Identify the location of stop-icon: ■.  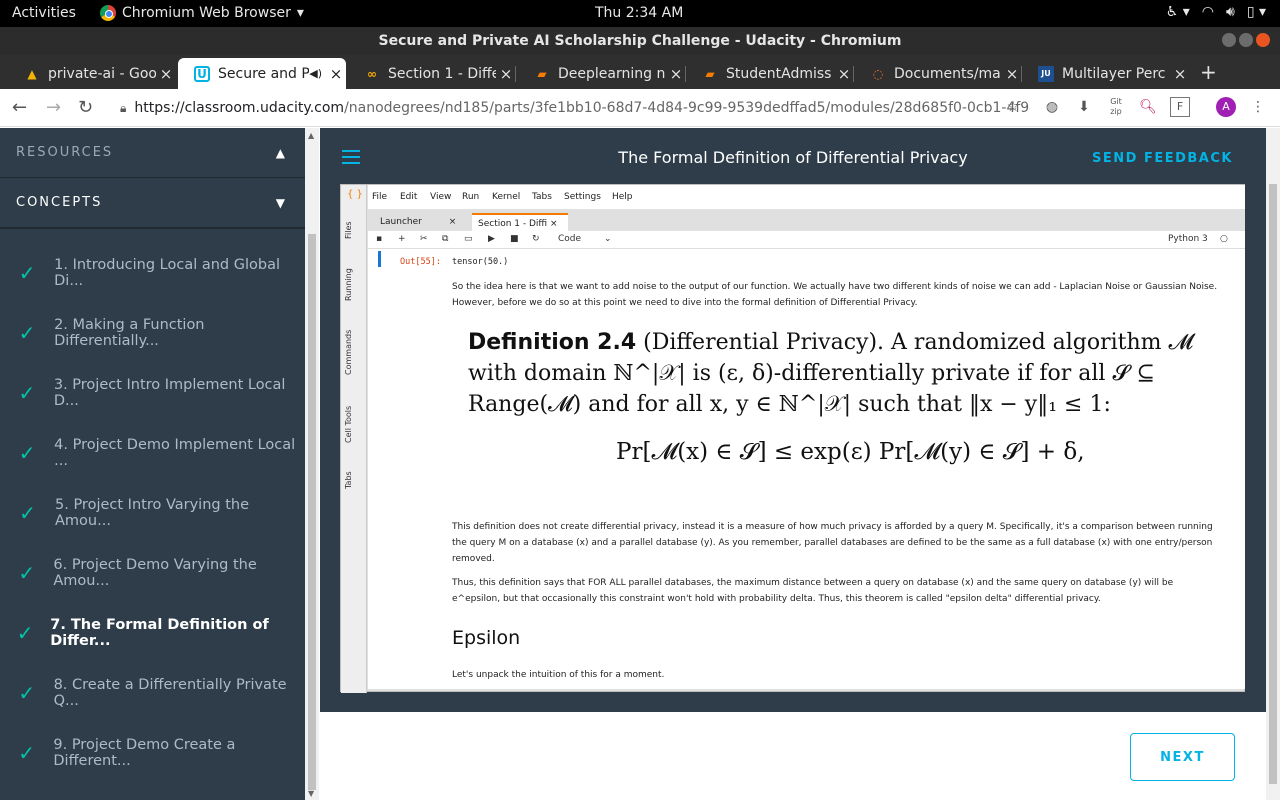
(514, 239).